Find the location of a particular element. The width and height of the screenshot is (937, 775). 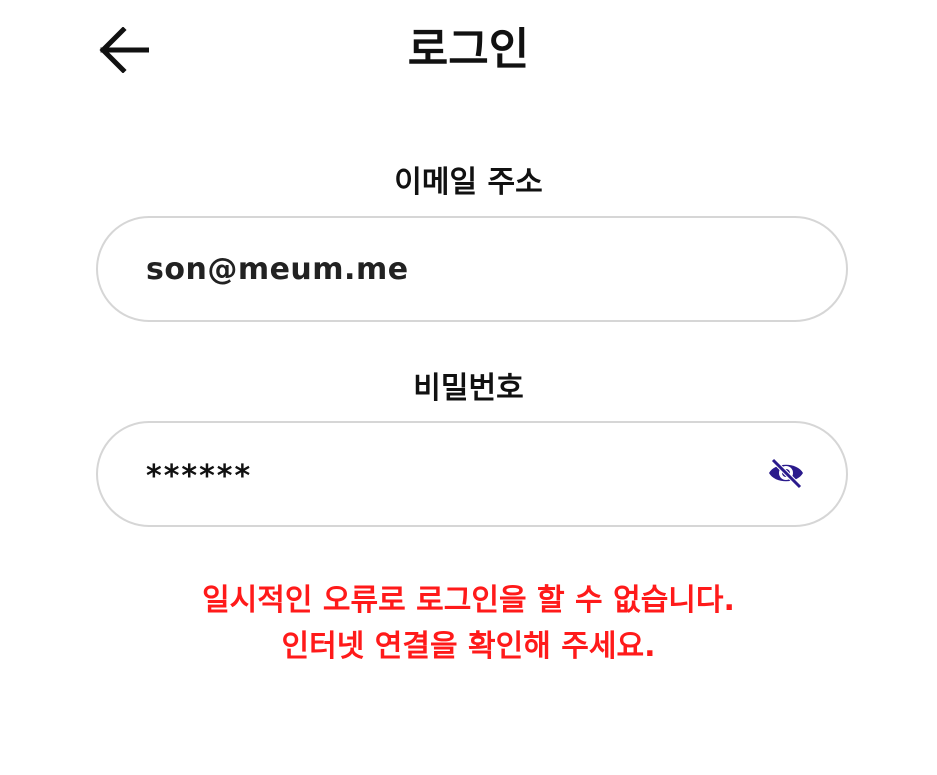

eye-off-icon is located at coordinates (786, 475).